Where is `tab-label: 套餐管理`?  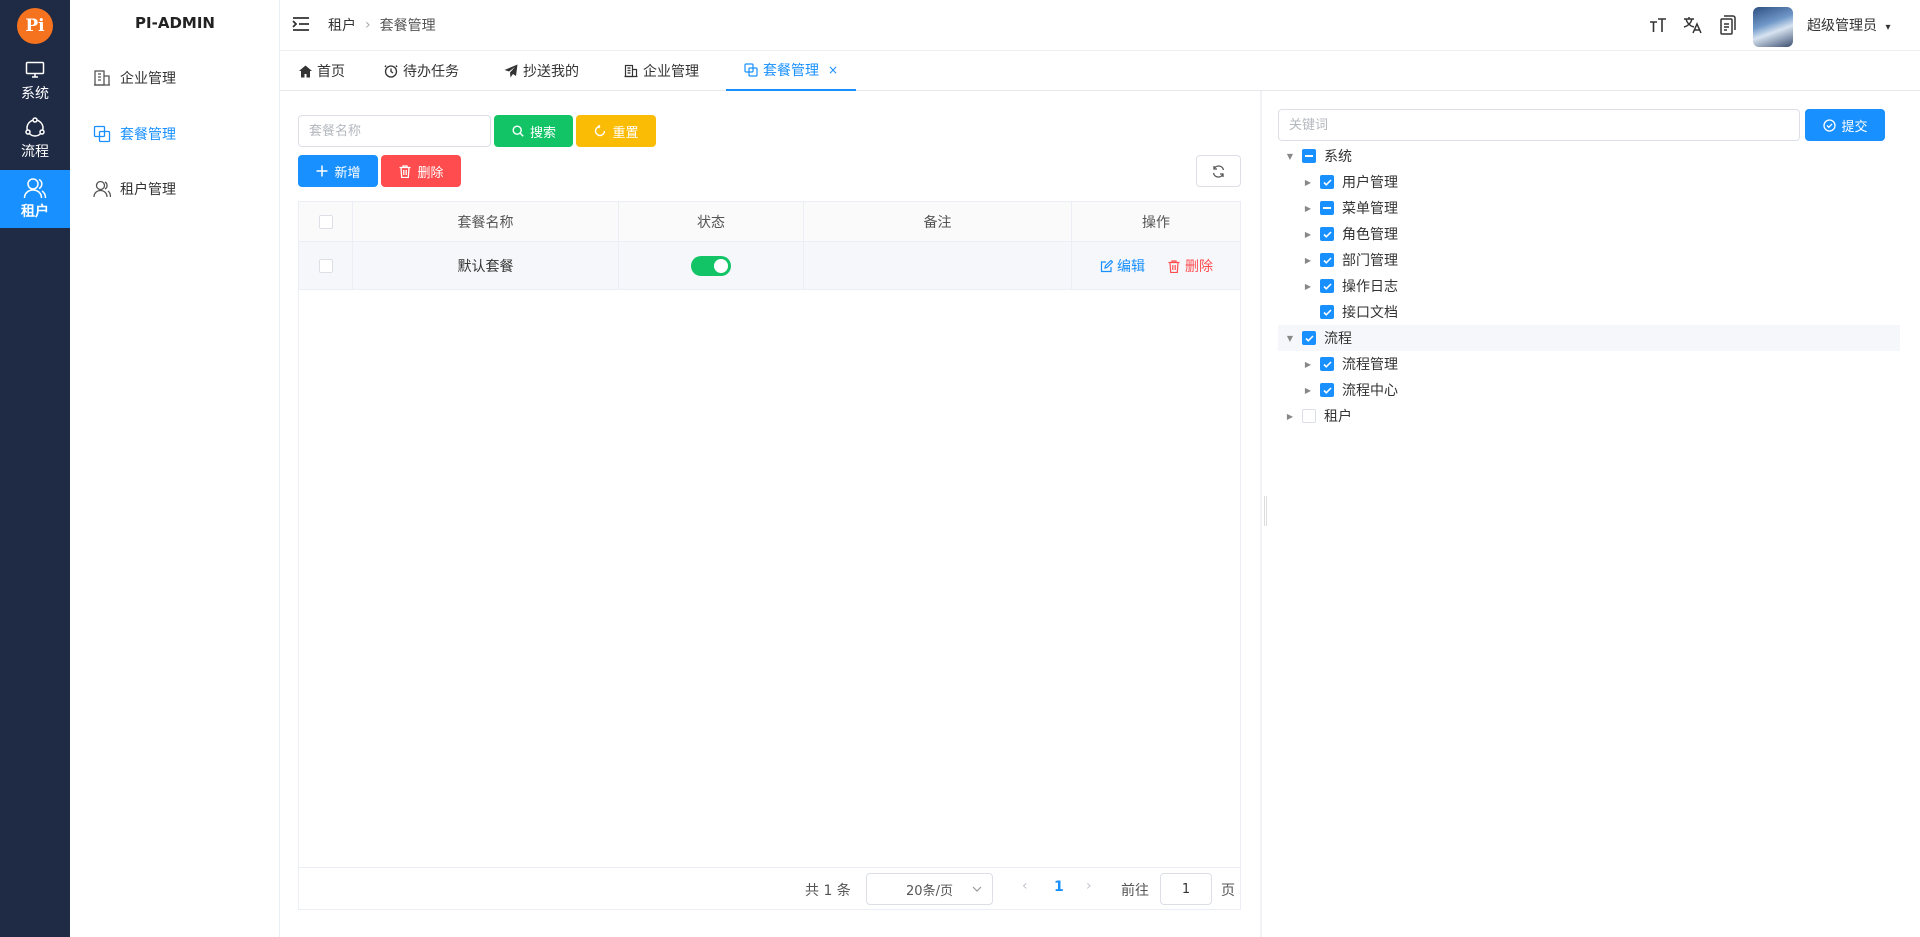 tab-label: 套餐管理 is located at coordinates (791, 71).